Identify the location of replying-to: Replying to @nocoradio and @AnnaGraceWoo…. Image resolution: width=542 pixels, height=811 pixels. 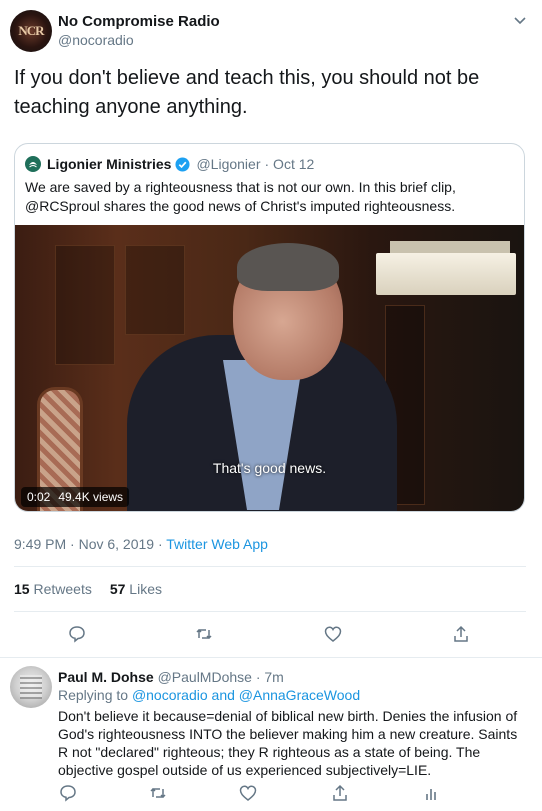
(209, 695).